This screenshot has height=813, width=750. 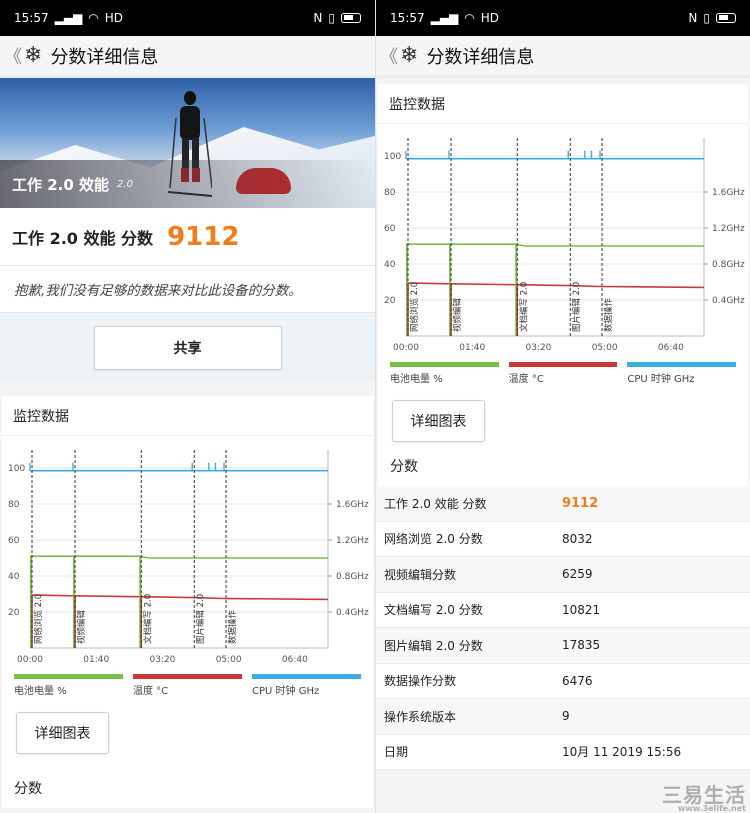 What do you see at coordinates (38, 619) in the screenshot?
I see `marker-label: 网络浏览 2.0` at bounding box center [38, 619].